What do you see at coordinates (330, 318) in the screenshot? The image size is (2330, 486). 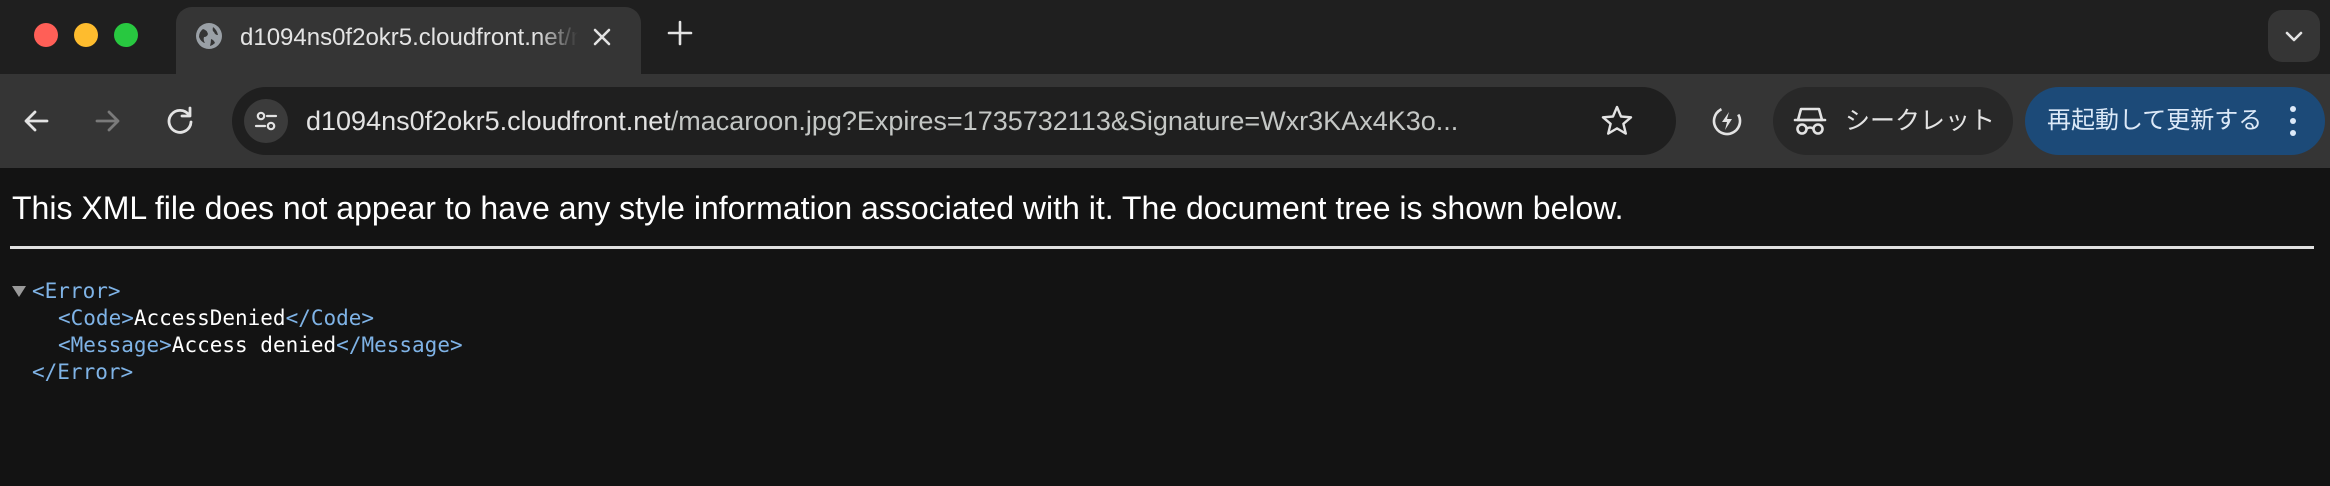 I see `xml-tag-code-close: </Code>` at bounding box center [330, 318].